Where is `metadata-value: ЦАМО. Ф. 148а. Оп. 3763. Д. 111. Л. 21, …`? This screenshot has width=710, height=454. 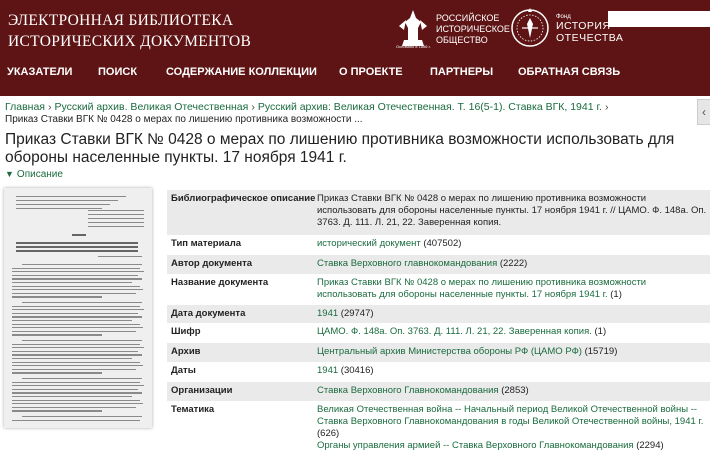
metadata-value: ЦАМО. Ф. 148а. Оп. 3763. Д. 111. Л. 21, … is located at coordinates (512, 332).